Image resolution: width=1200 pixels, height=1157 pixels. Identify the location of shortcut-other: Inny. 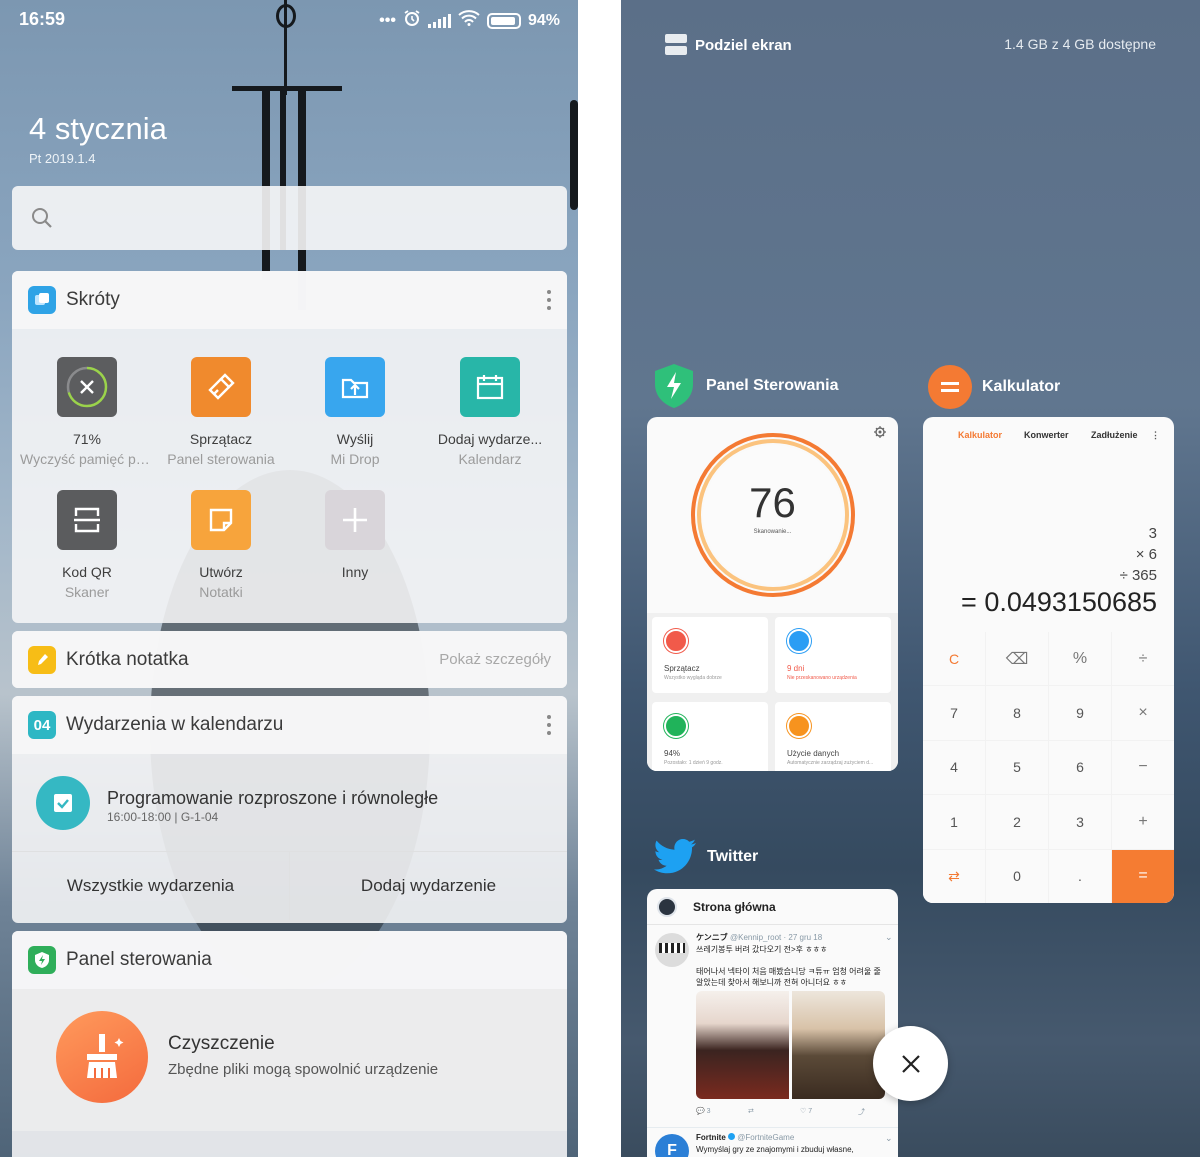
(355, 535).